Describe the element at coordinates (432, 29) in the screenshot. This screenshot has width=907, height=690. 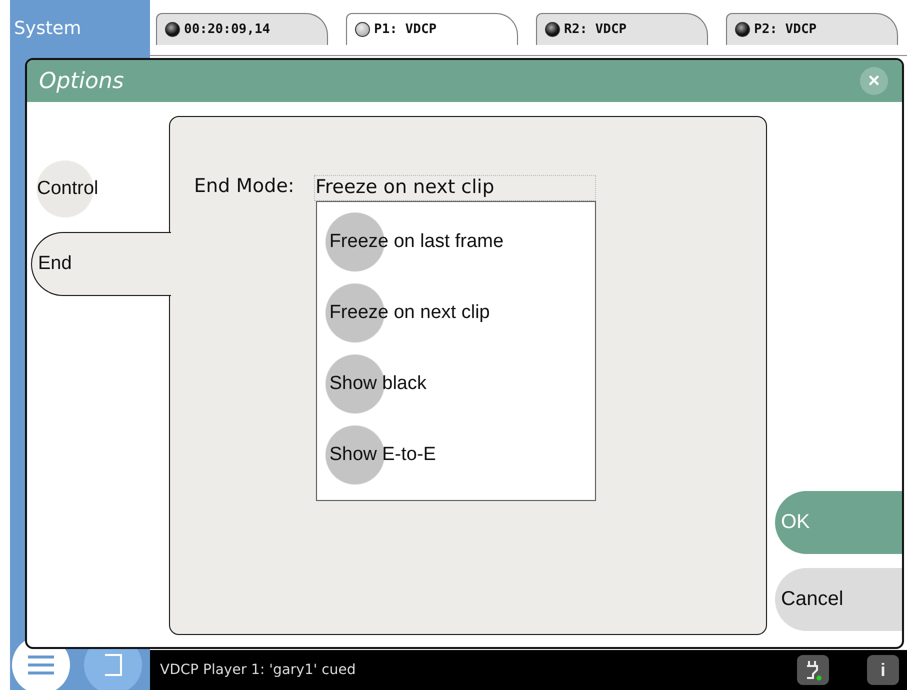
I see `channel-tab: P1: VDCP` at that location.